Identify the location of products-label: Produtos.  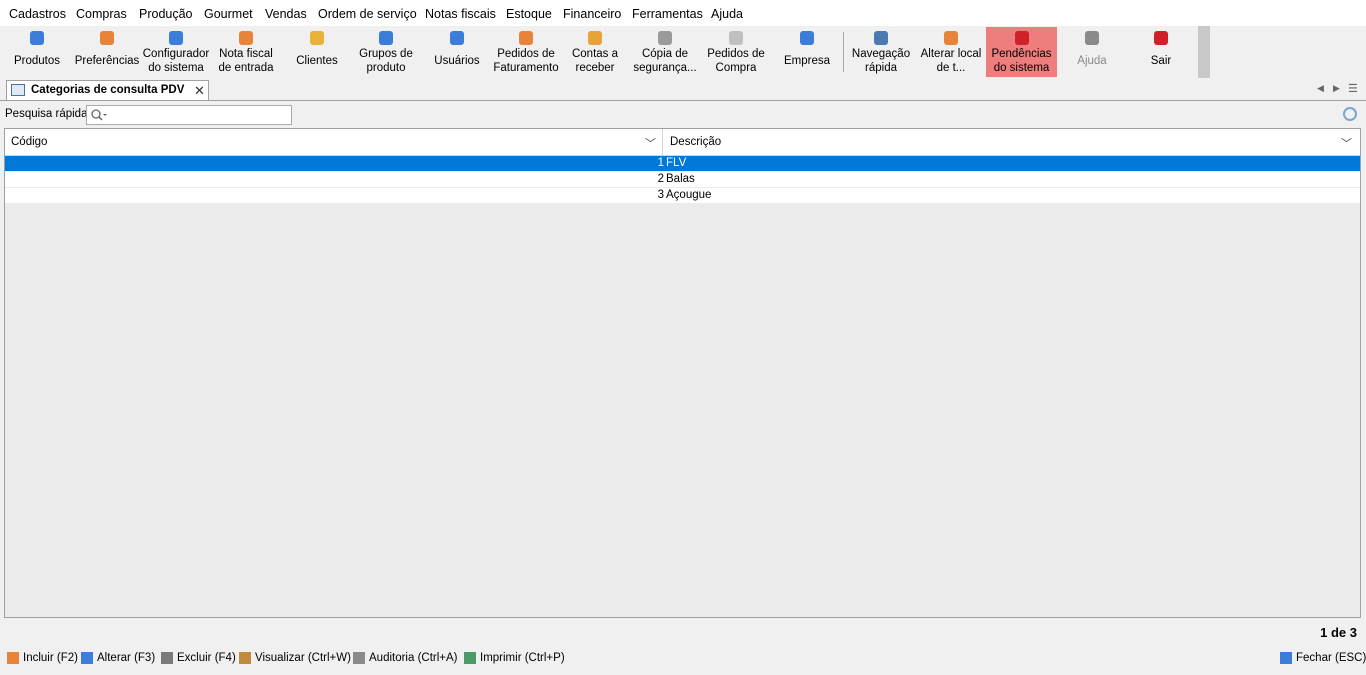
(37, 61).